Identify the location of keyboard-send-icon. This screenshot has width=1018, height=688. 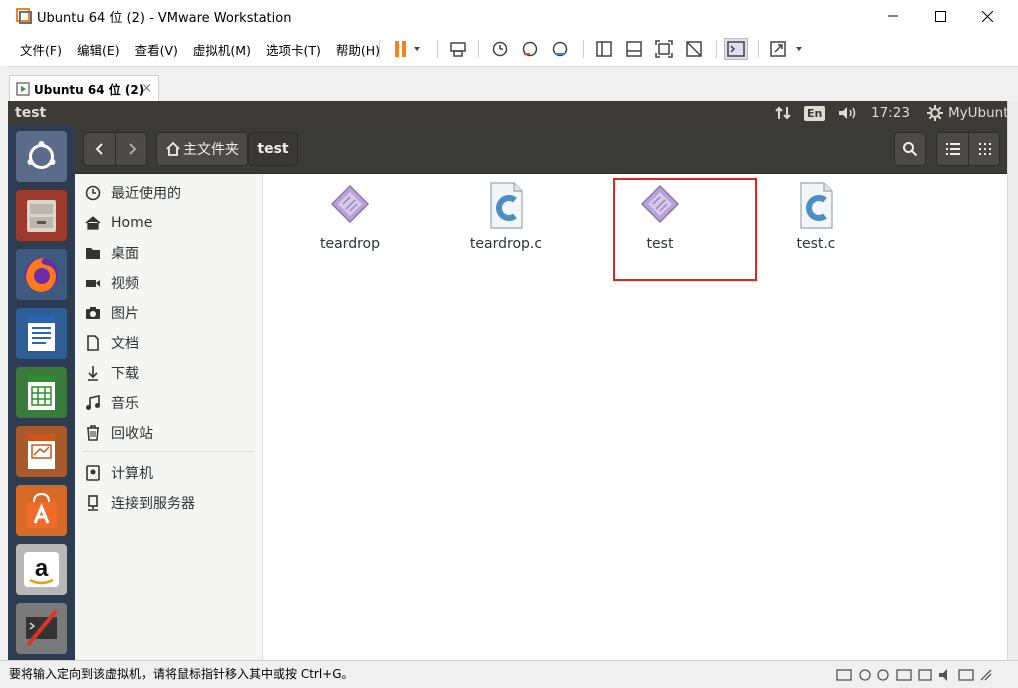
(458, 49).